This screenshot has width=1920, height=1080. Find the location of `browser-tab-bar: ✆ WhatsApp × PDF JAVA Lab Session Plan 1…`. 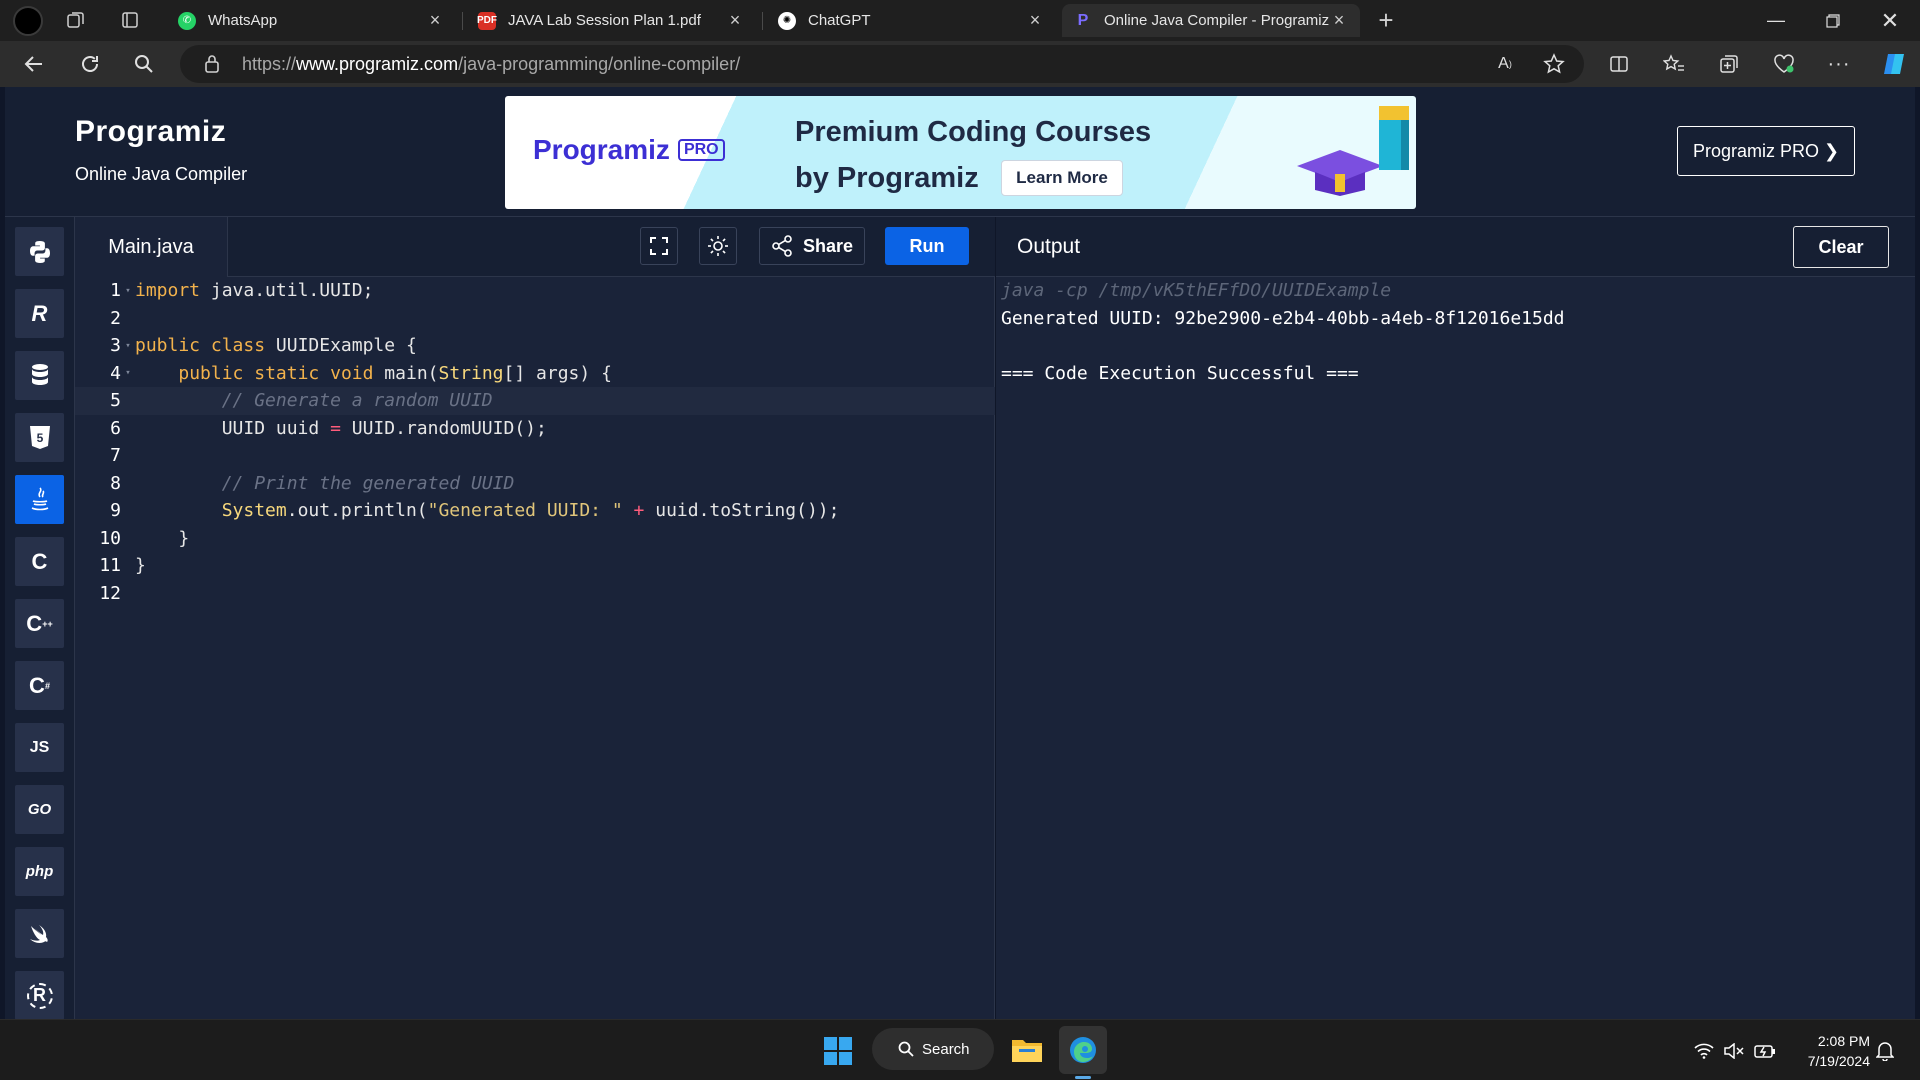

browser-tab-bar: ✆ WhatsApp × PDF JAVA Lab Session Plan 1… is located at coordinates (960, 20).